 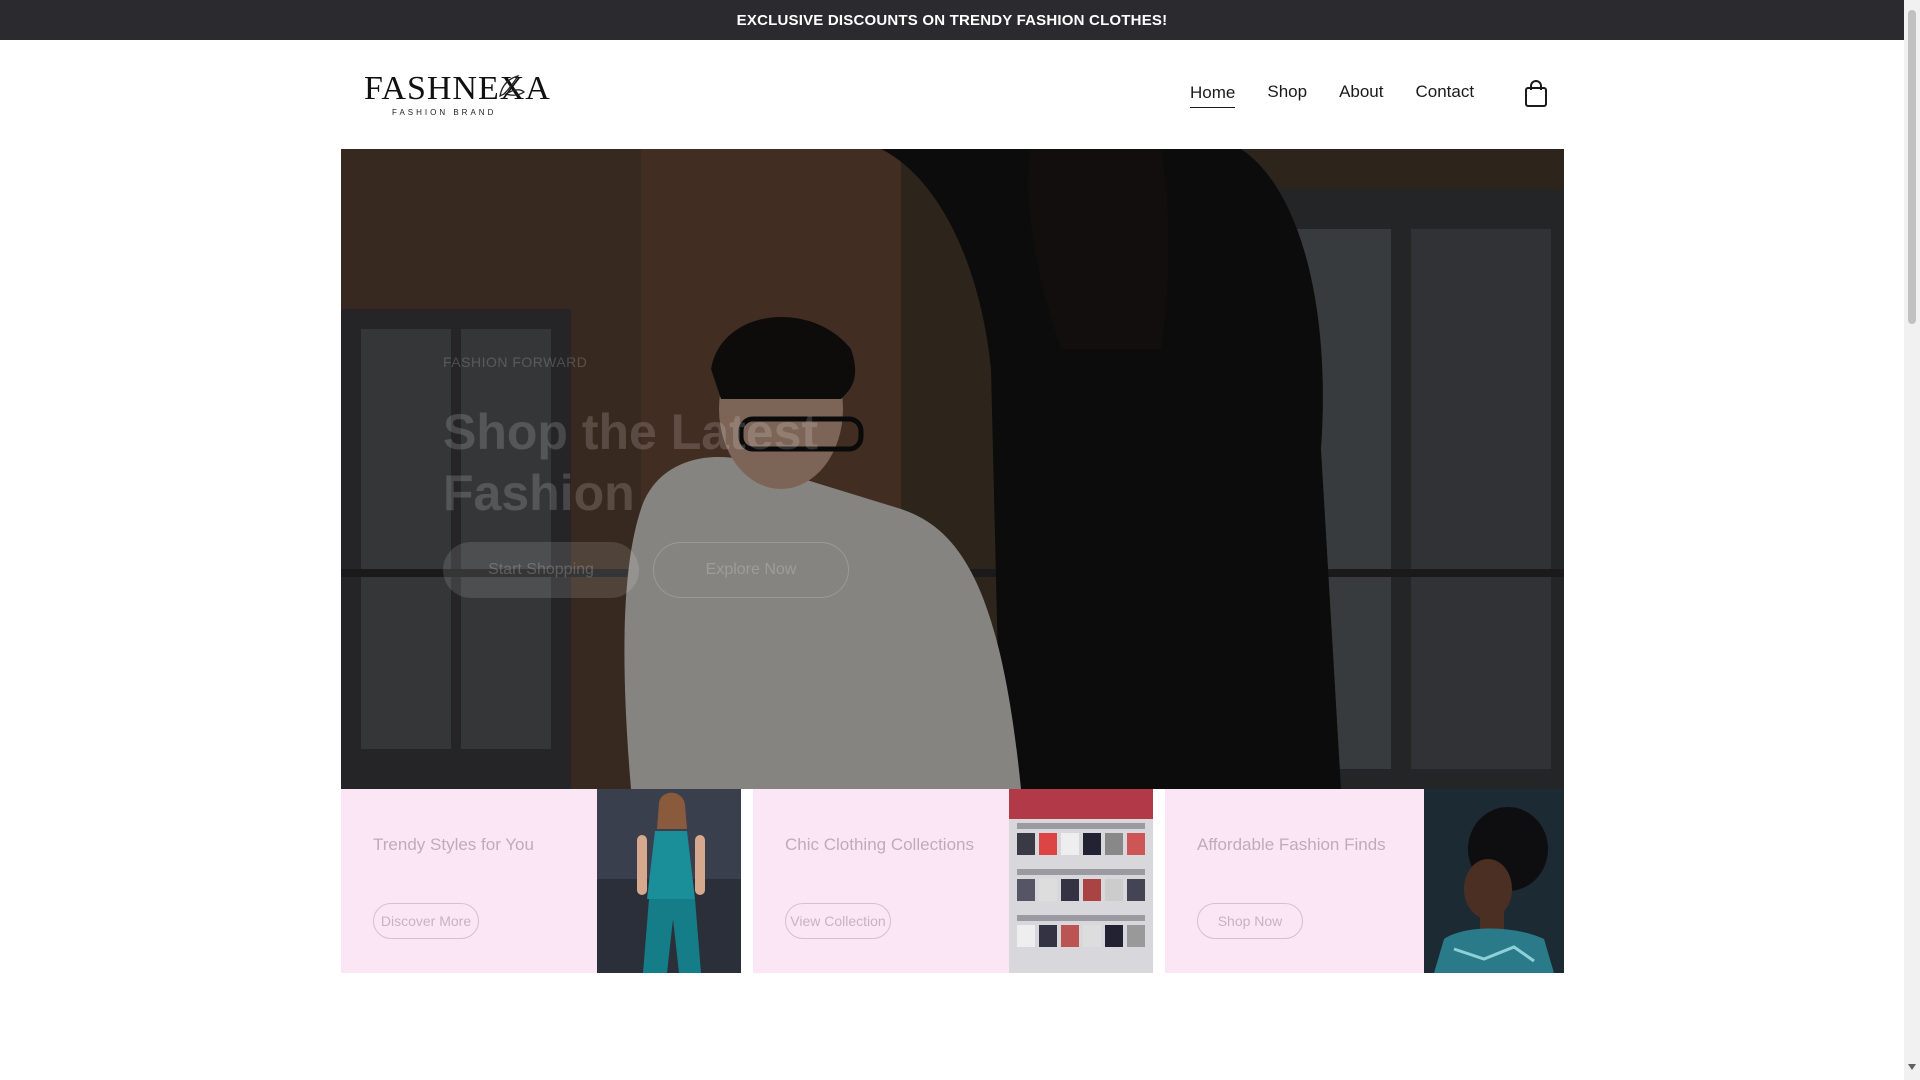 What do you see at coordinates (838, 921) in the screenshot?
I see `view-collection-button: View Collection` at bounding box center [838, 921].